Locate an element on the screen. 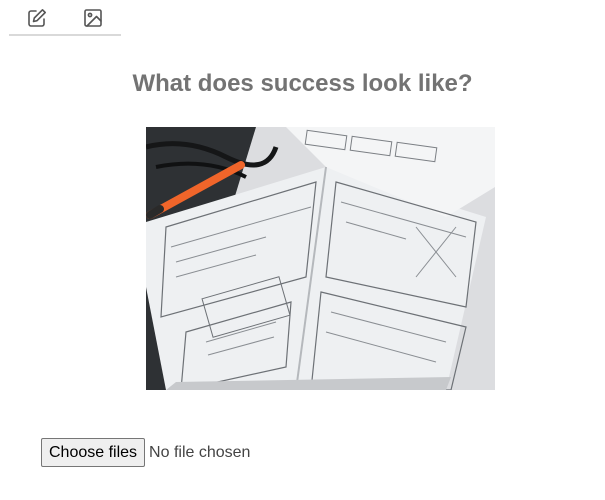 This screenshot has width=605, height=500. insert-image-button is located at coordinates (93, 18).